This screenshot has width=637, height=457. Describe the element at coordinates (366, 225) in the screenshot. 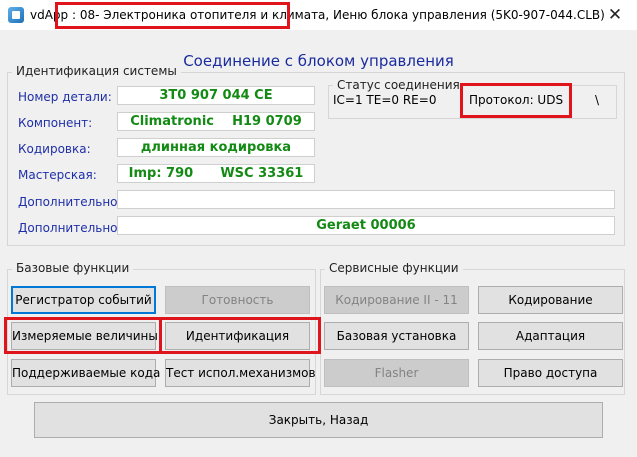

I see `extra-2-value: Geraet 00006` at that location.